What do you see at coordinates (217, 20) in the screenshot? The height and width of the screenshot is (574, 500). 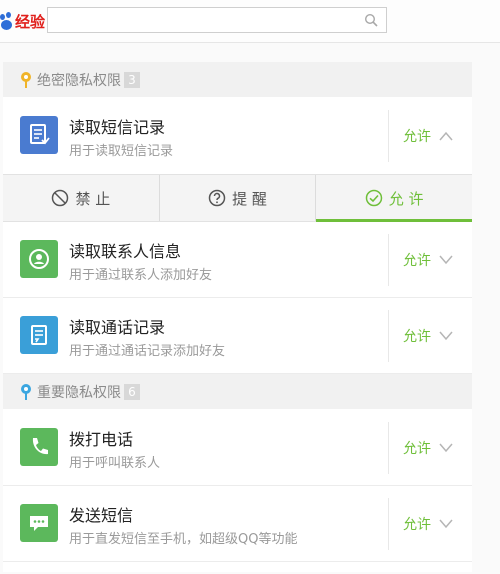 I see `search-input` at bounding box center [217, 20].